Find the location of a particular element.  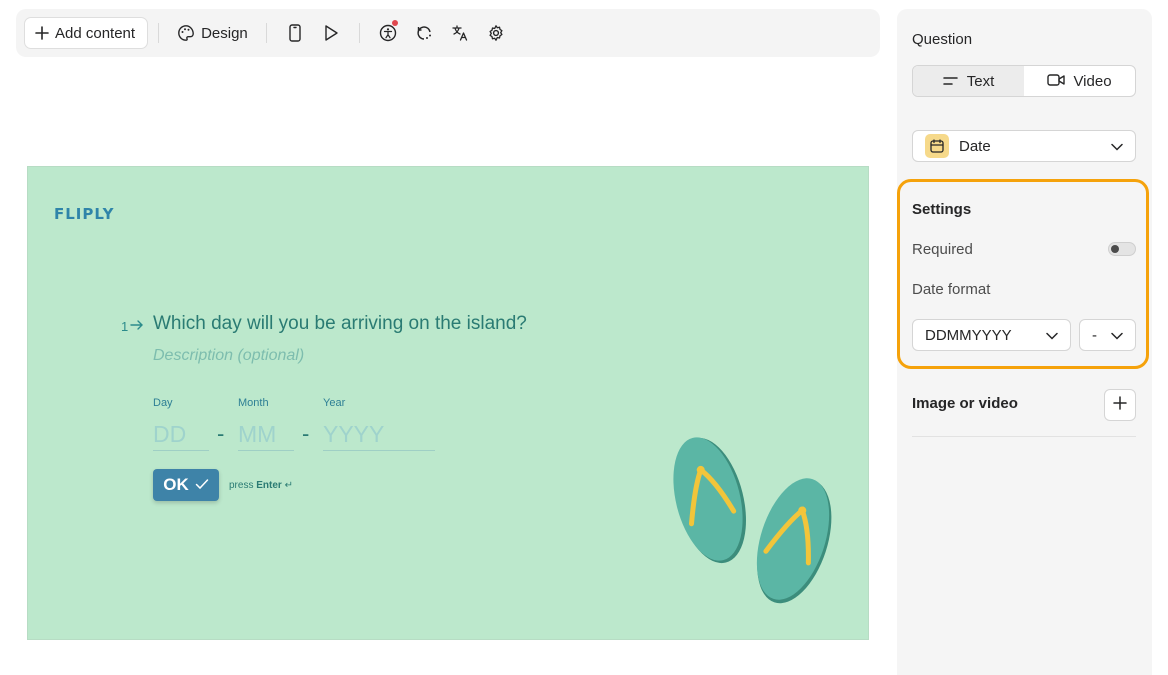

mobile-preview-button is located at coordinates (295, 33).